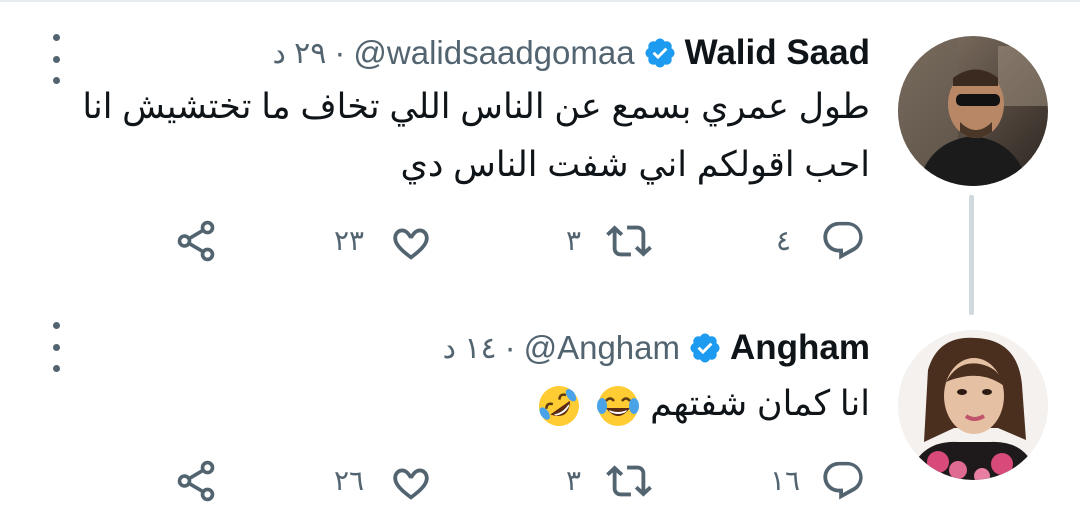  Describe the element at coordinates (784, 240) in the screenshot. I see `reply-count: ٤` at that location.